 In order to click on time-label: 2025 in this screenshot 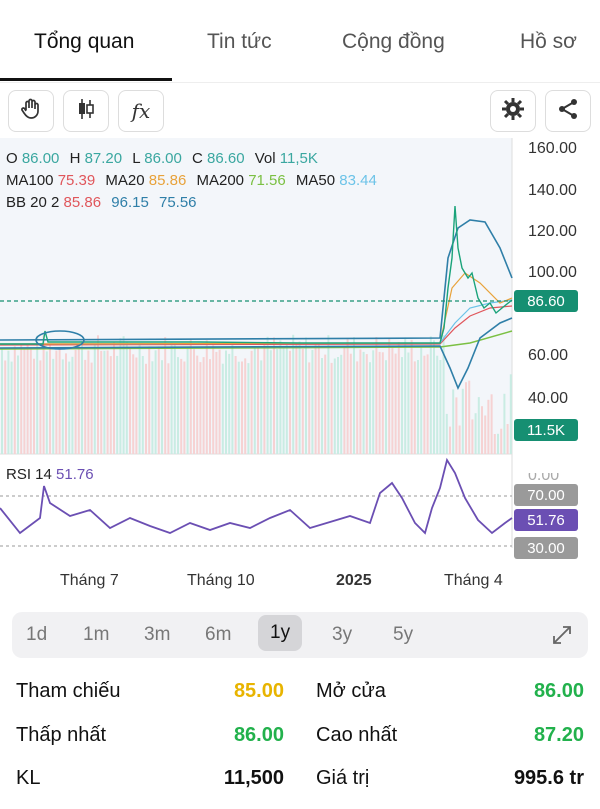, I will do `click(354, 580)`.